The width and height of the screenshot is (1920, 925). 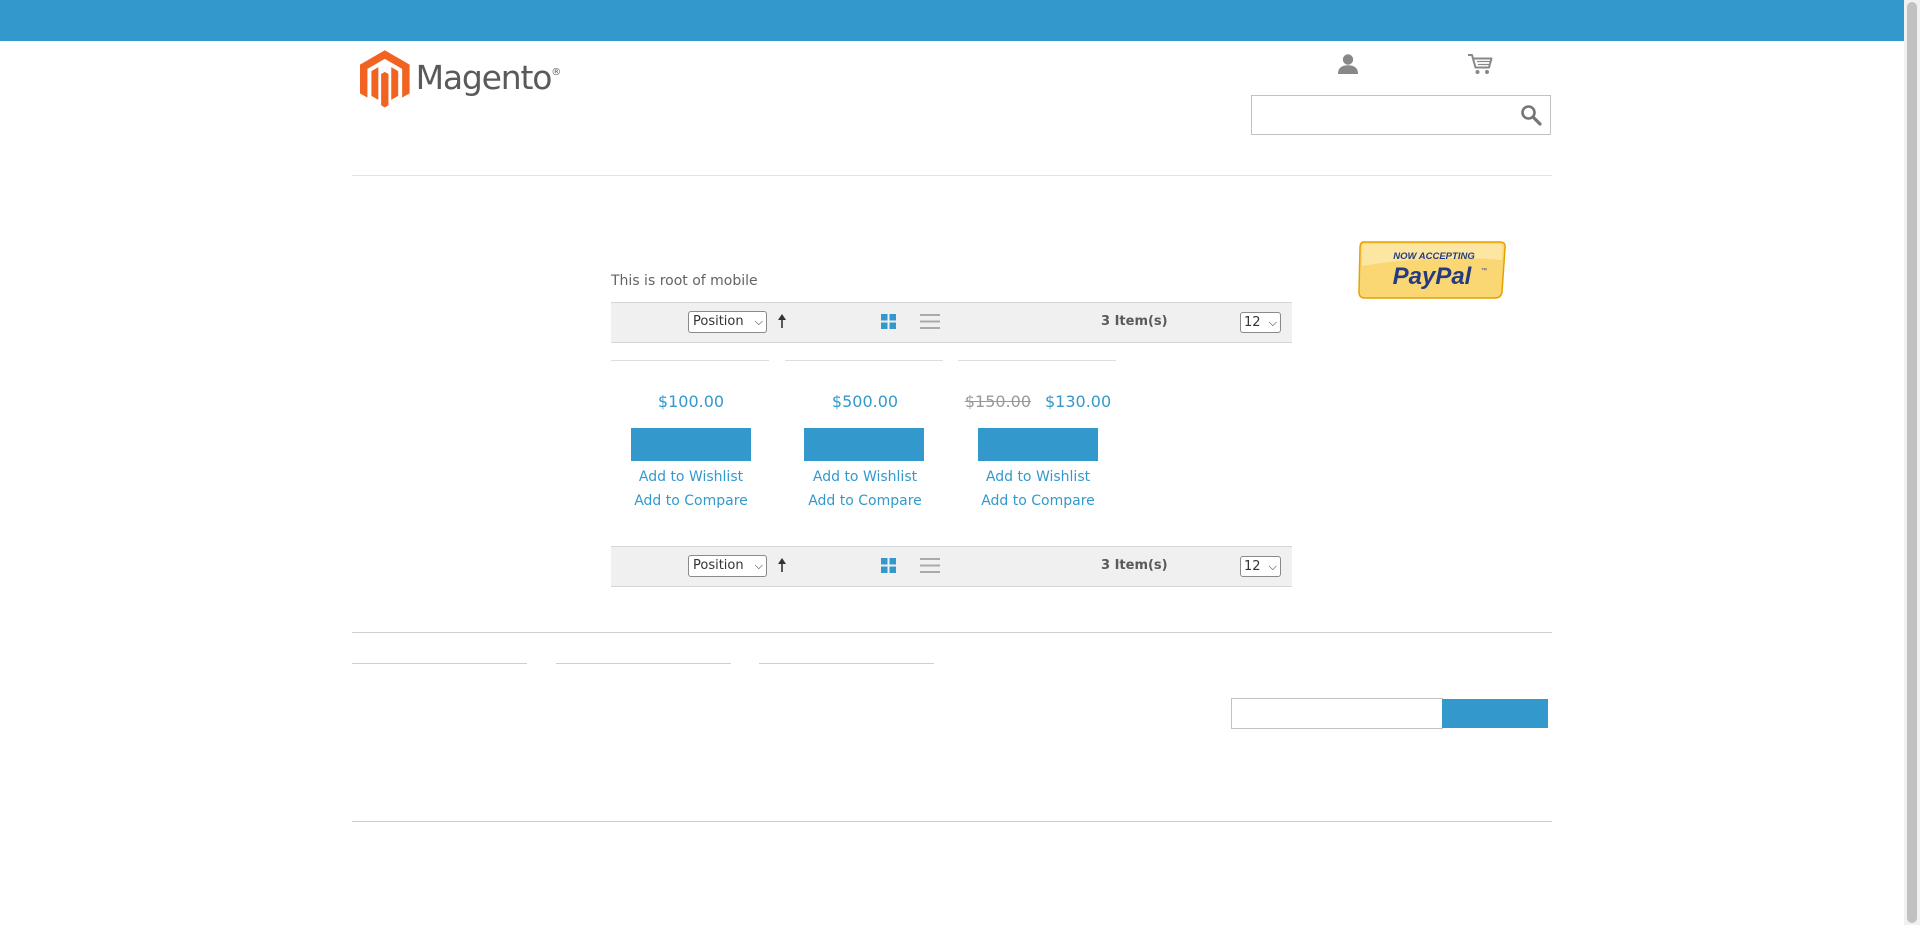 What do you see at coordinates (385, 79) in the screenshot?
I see `magento-logo-icon` at bounding box center [385, 79].